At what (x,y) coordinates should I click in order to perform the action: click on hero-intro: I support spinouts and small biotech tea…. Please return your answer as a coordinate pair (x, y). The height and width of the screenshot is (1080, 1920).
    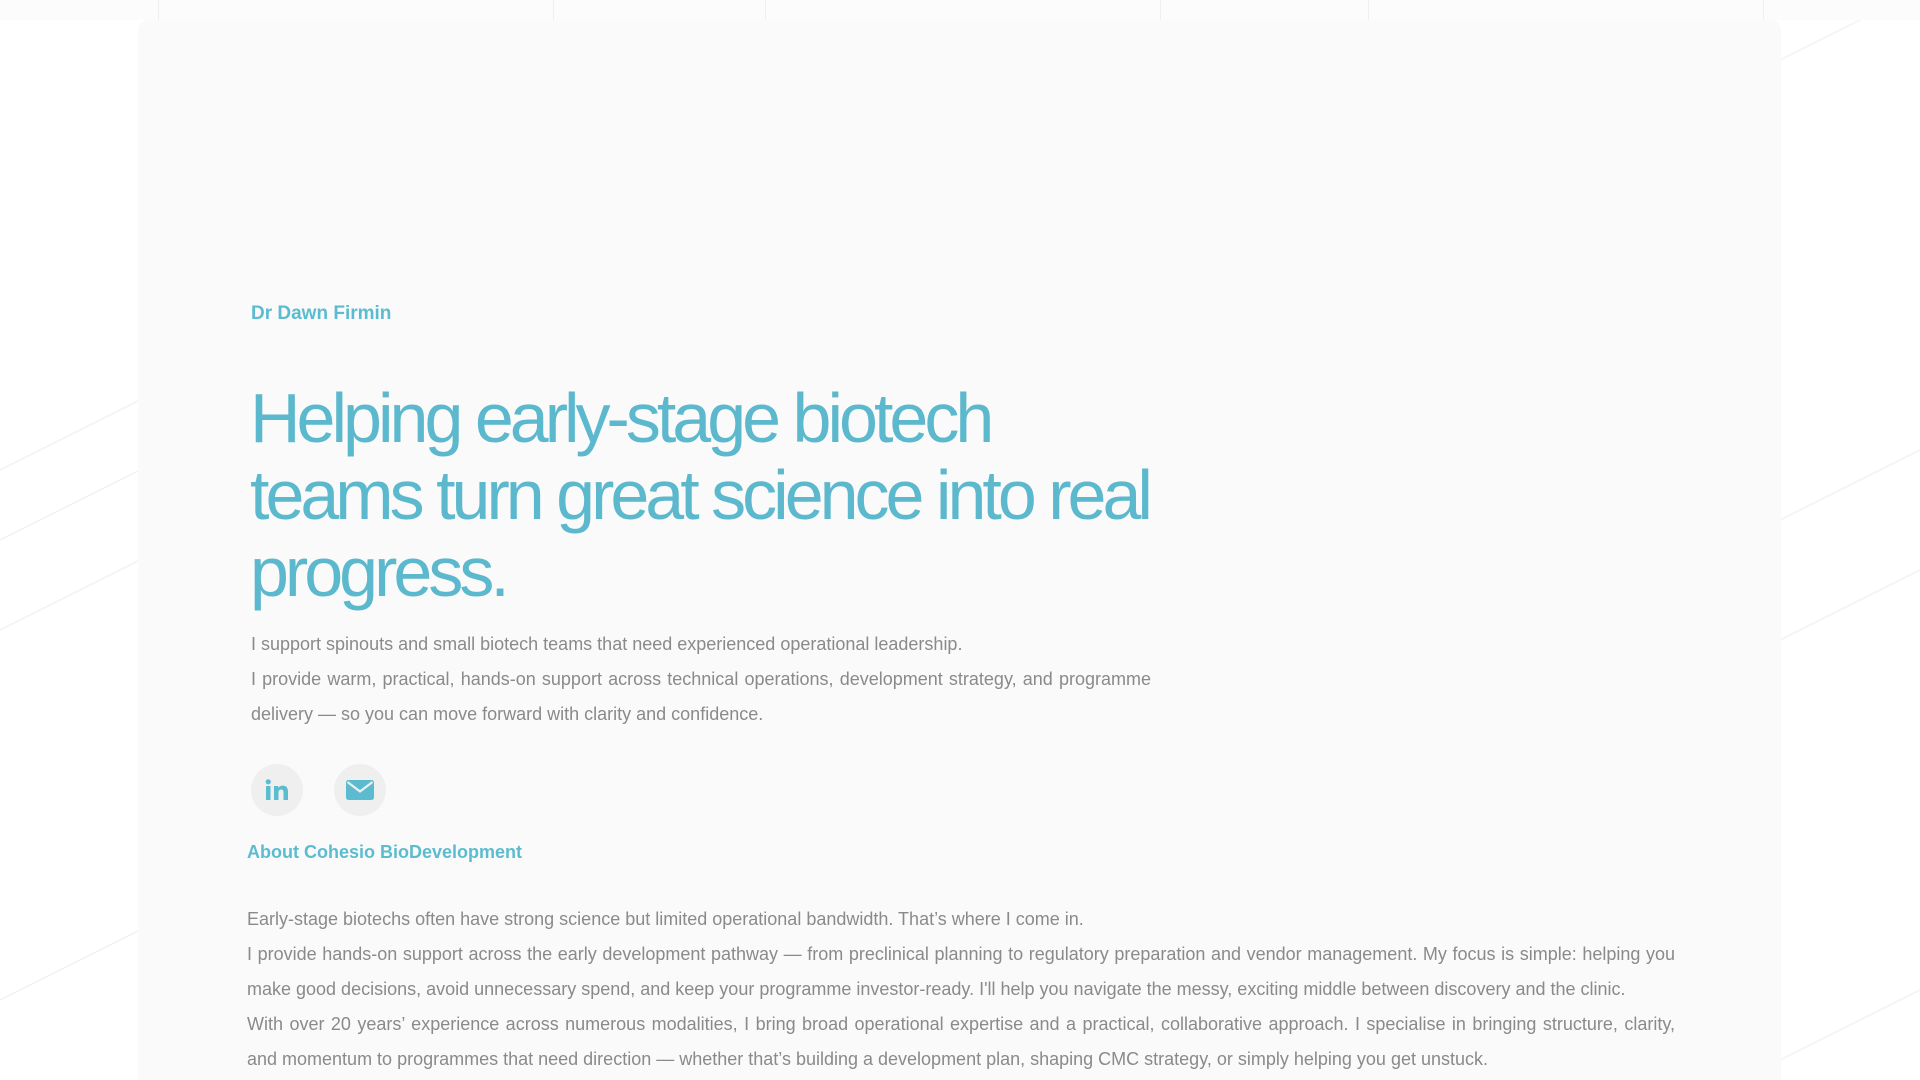
    Looking at the image, I should click on (701, 679).